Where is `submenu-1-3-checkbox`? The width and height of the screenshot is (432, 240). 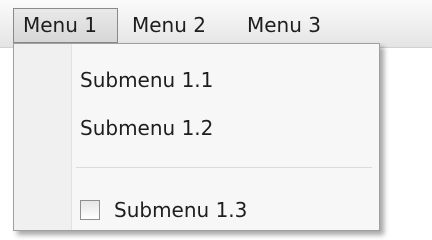
submenu-1-3-checkbox is located at coordinates (90, 210).